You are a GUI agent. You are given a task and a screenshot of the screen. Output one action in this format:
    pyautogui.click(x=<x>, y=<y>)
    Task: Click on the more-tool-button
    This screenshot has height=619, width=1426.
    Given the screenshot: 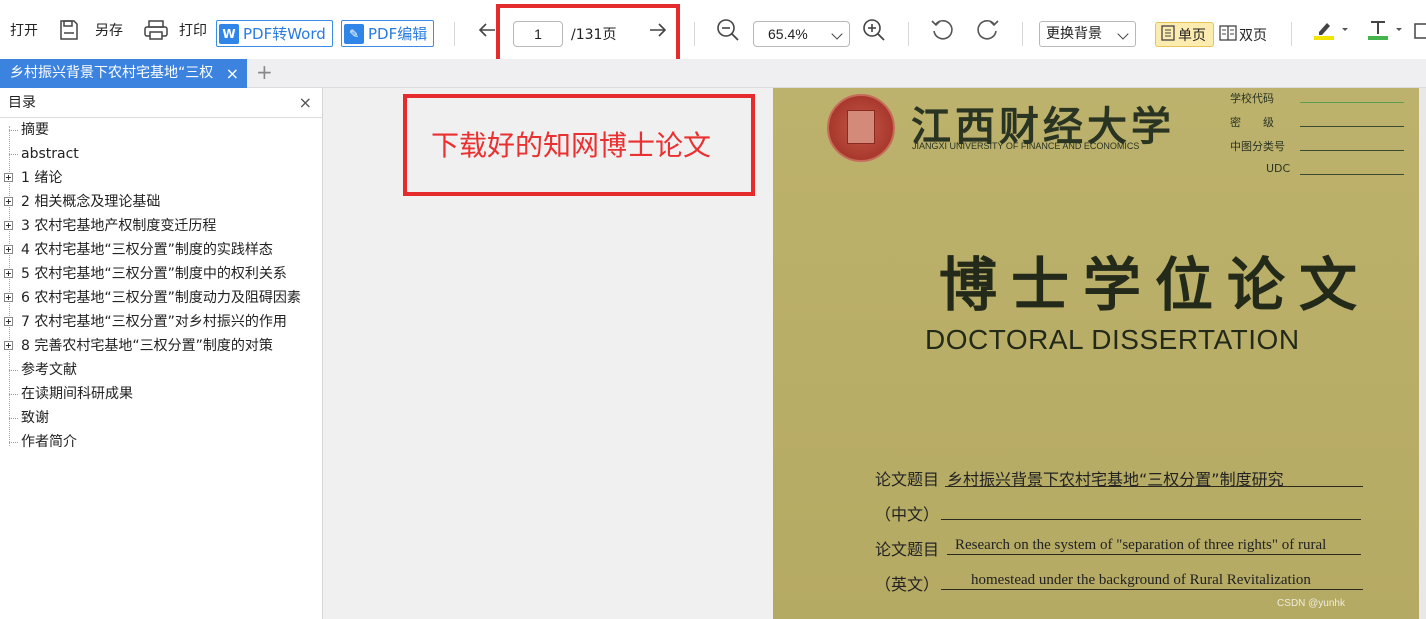 What is the action you would take?
    pyautogui.click(x=1419, y=29)
    